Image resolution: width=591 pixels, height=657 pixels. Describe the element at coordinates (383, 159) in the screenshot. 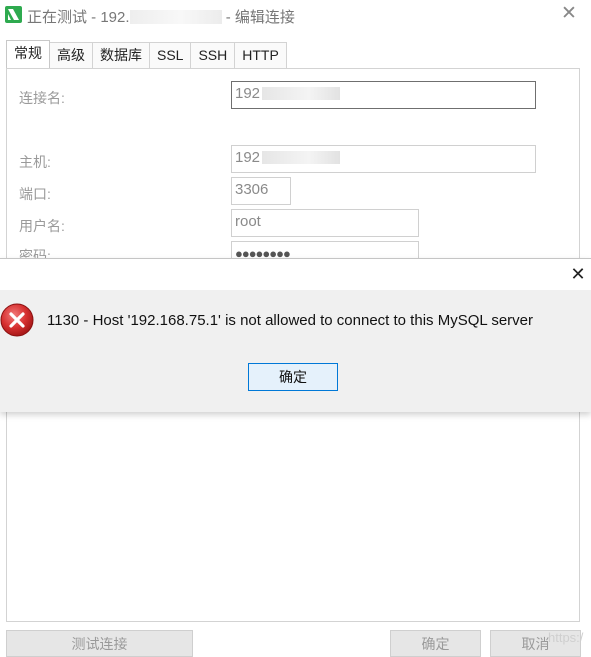

I see `host-input: 192` at that location.